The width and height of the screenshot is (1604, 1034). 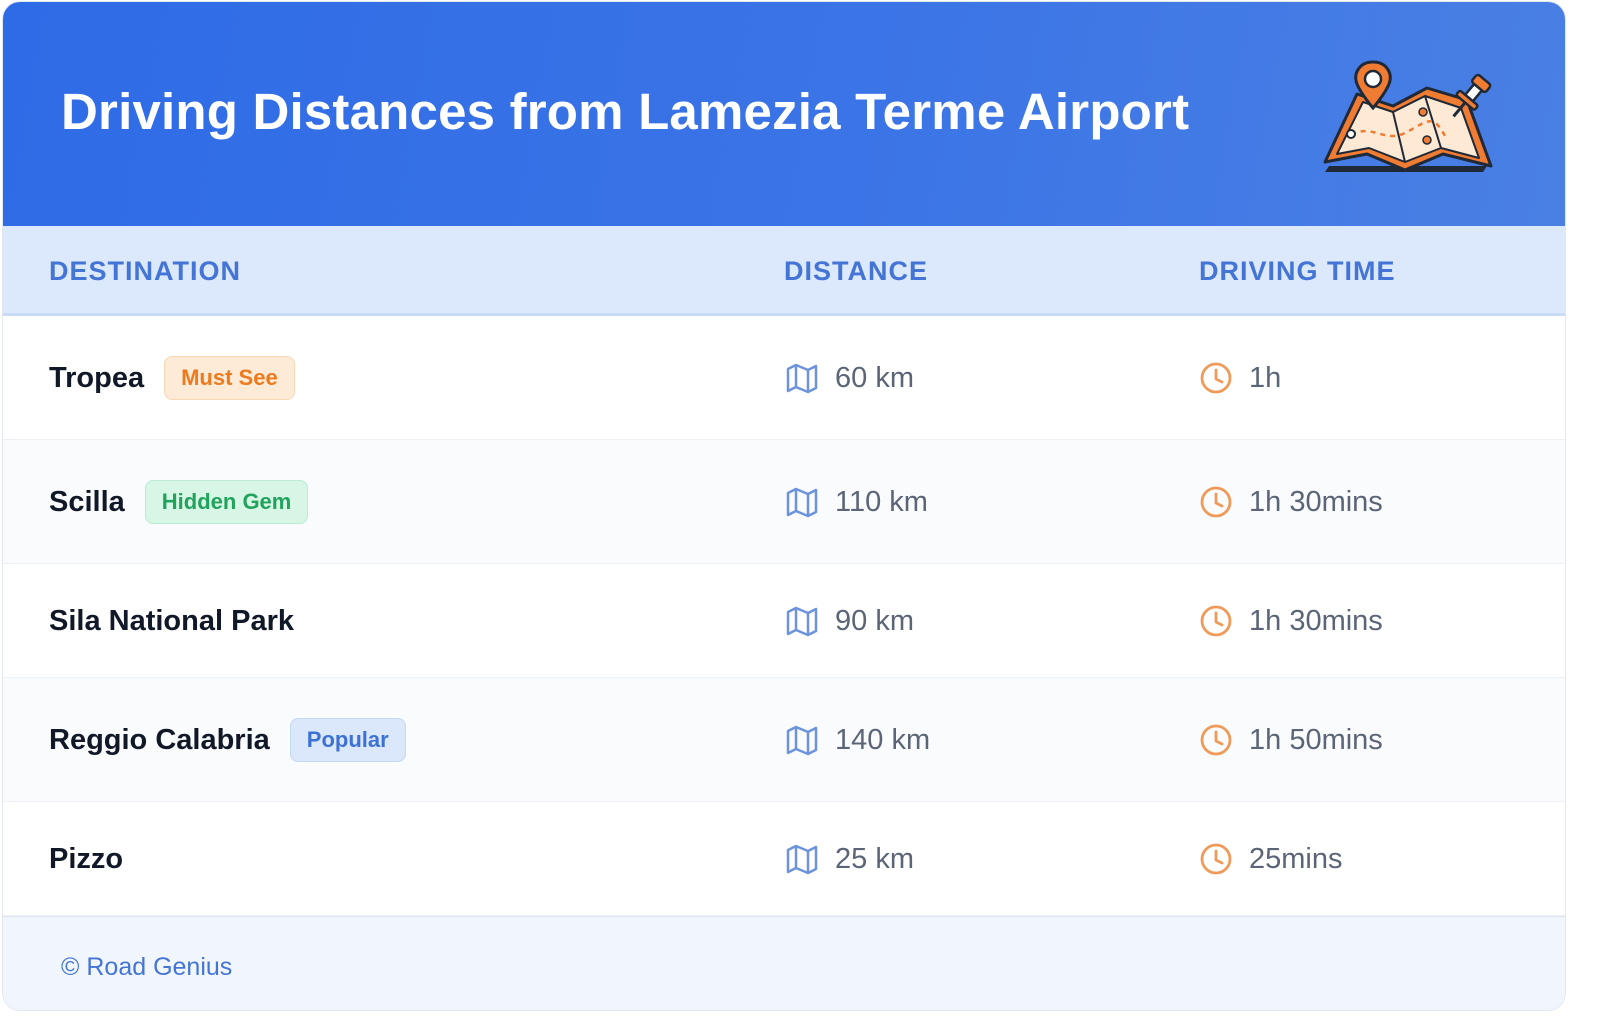 I want to click on distance-value: 25 km, so click(x=874, y=858).